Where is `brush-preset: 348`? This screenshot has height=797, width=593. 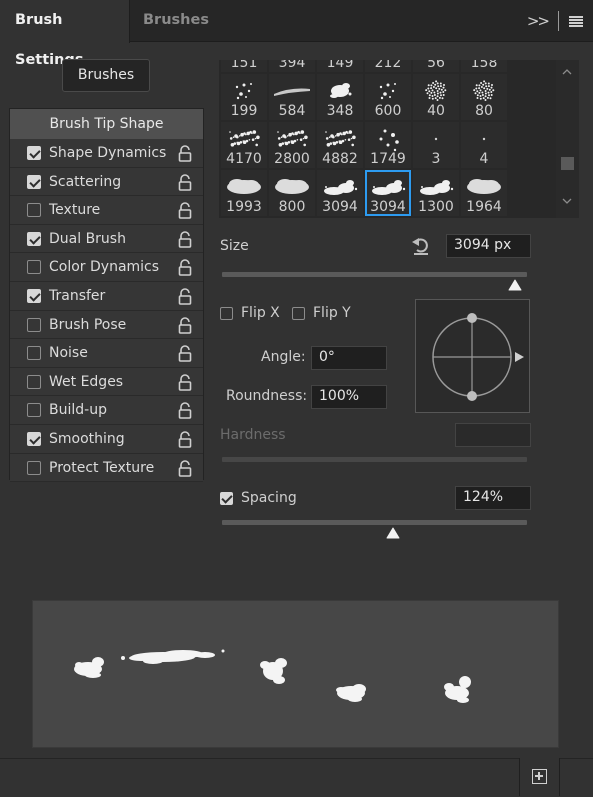 brush-preset: 348 is located at coordinates (340, 97).